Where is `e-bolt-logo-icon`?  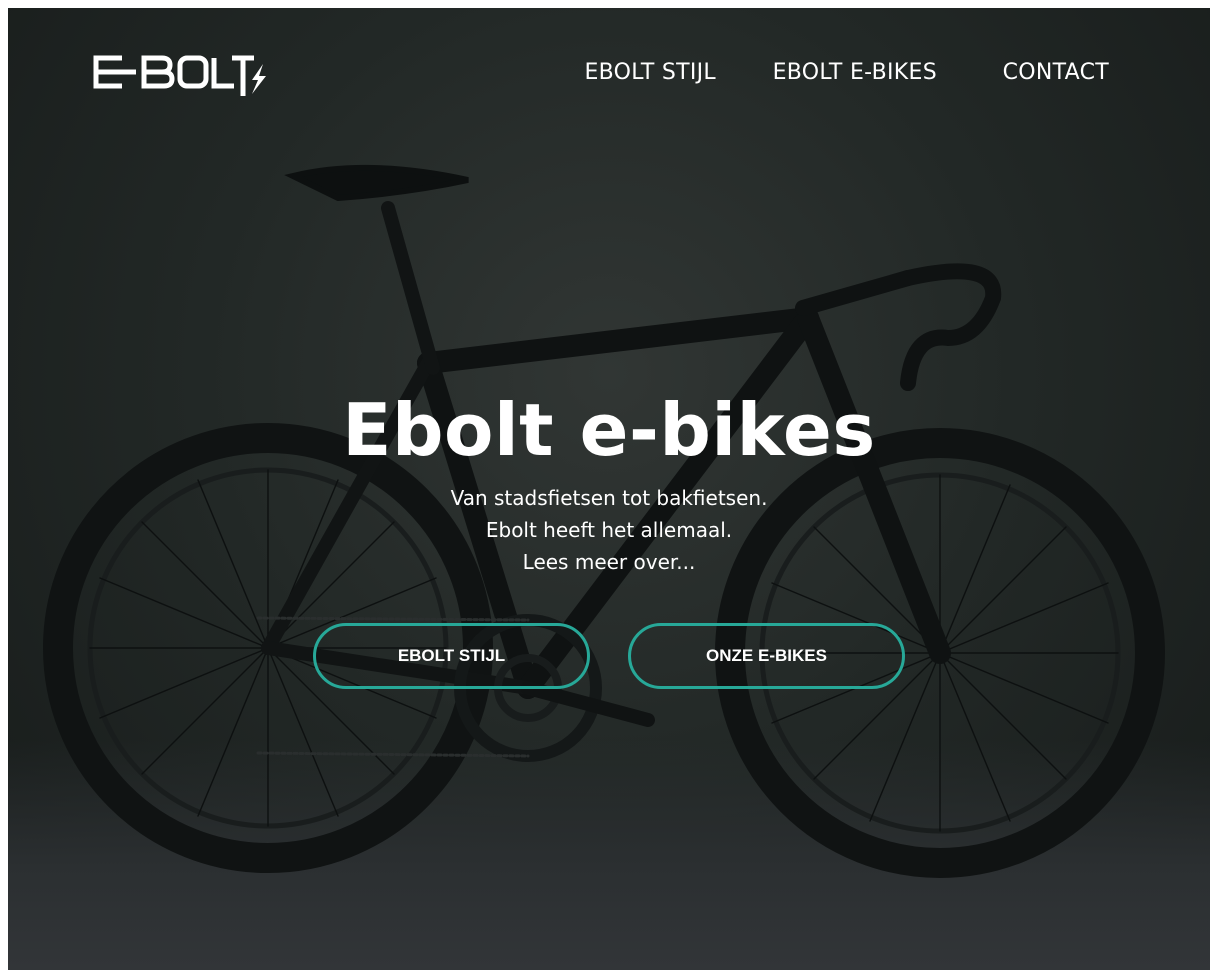 e-bolt-logo-icon is located at coordinates (179, 75).